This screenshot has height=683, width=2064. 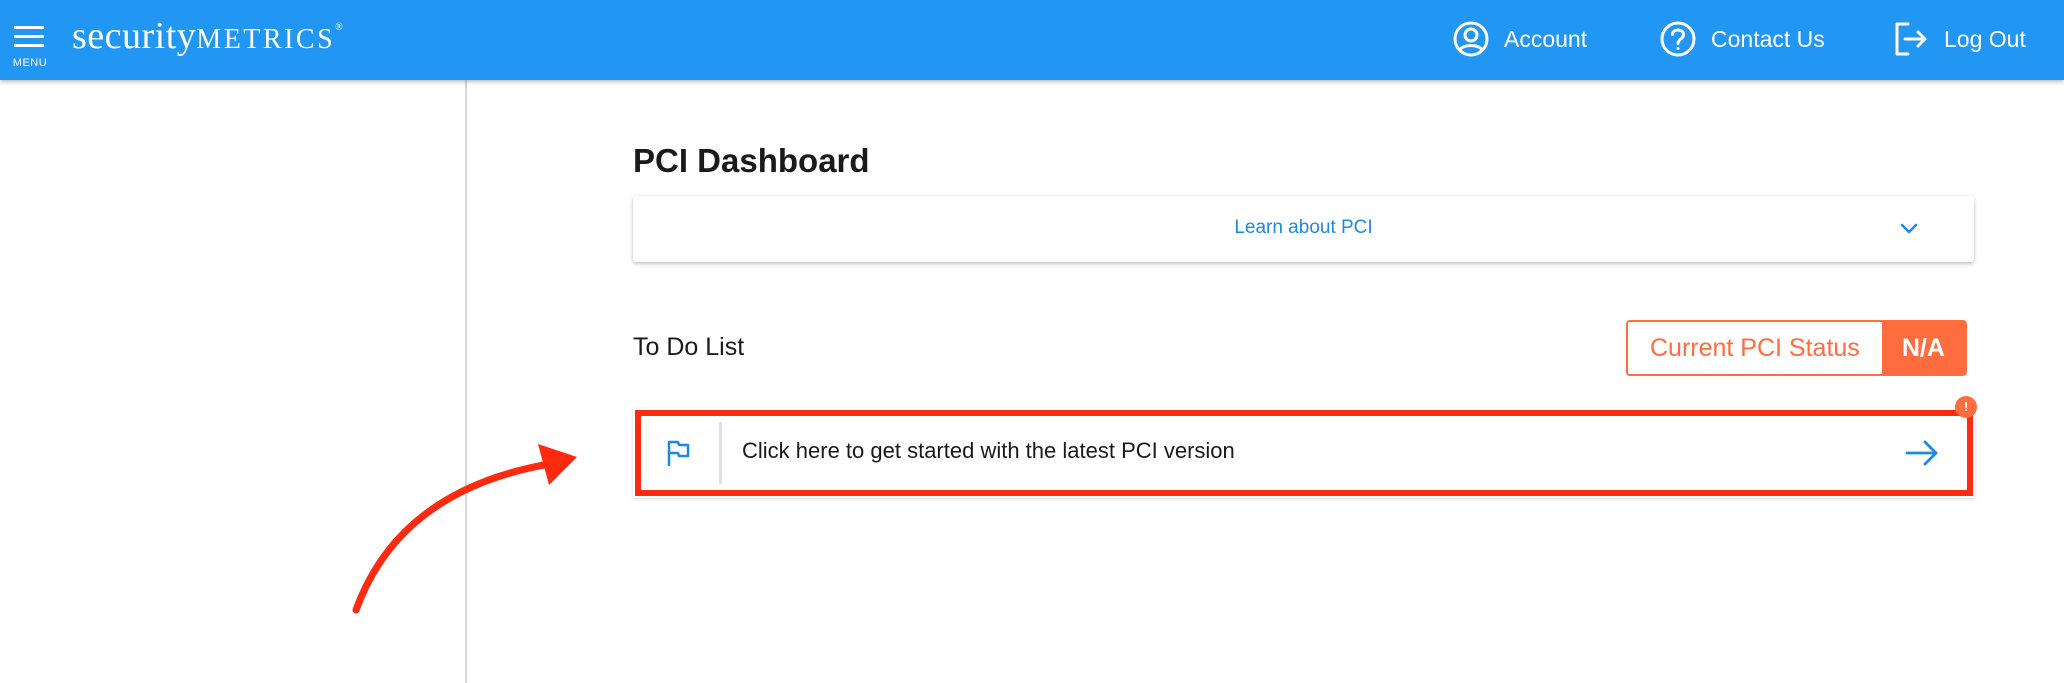 What do you see at coordinates (1032, 40) in the screenshot?
I see `top-bar: MENU securityMETRICS® Account Contact Us` at bounding box center [1032, 40].